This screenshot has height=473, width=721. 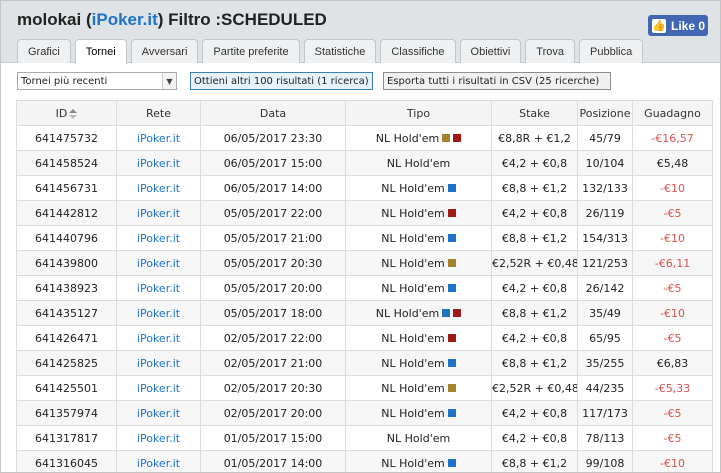 What do you see at coordinates (490, 51) in the screenshot?
I see `tab-obiettivi: Obiettivi` at bounding box center [490, 51].